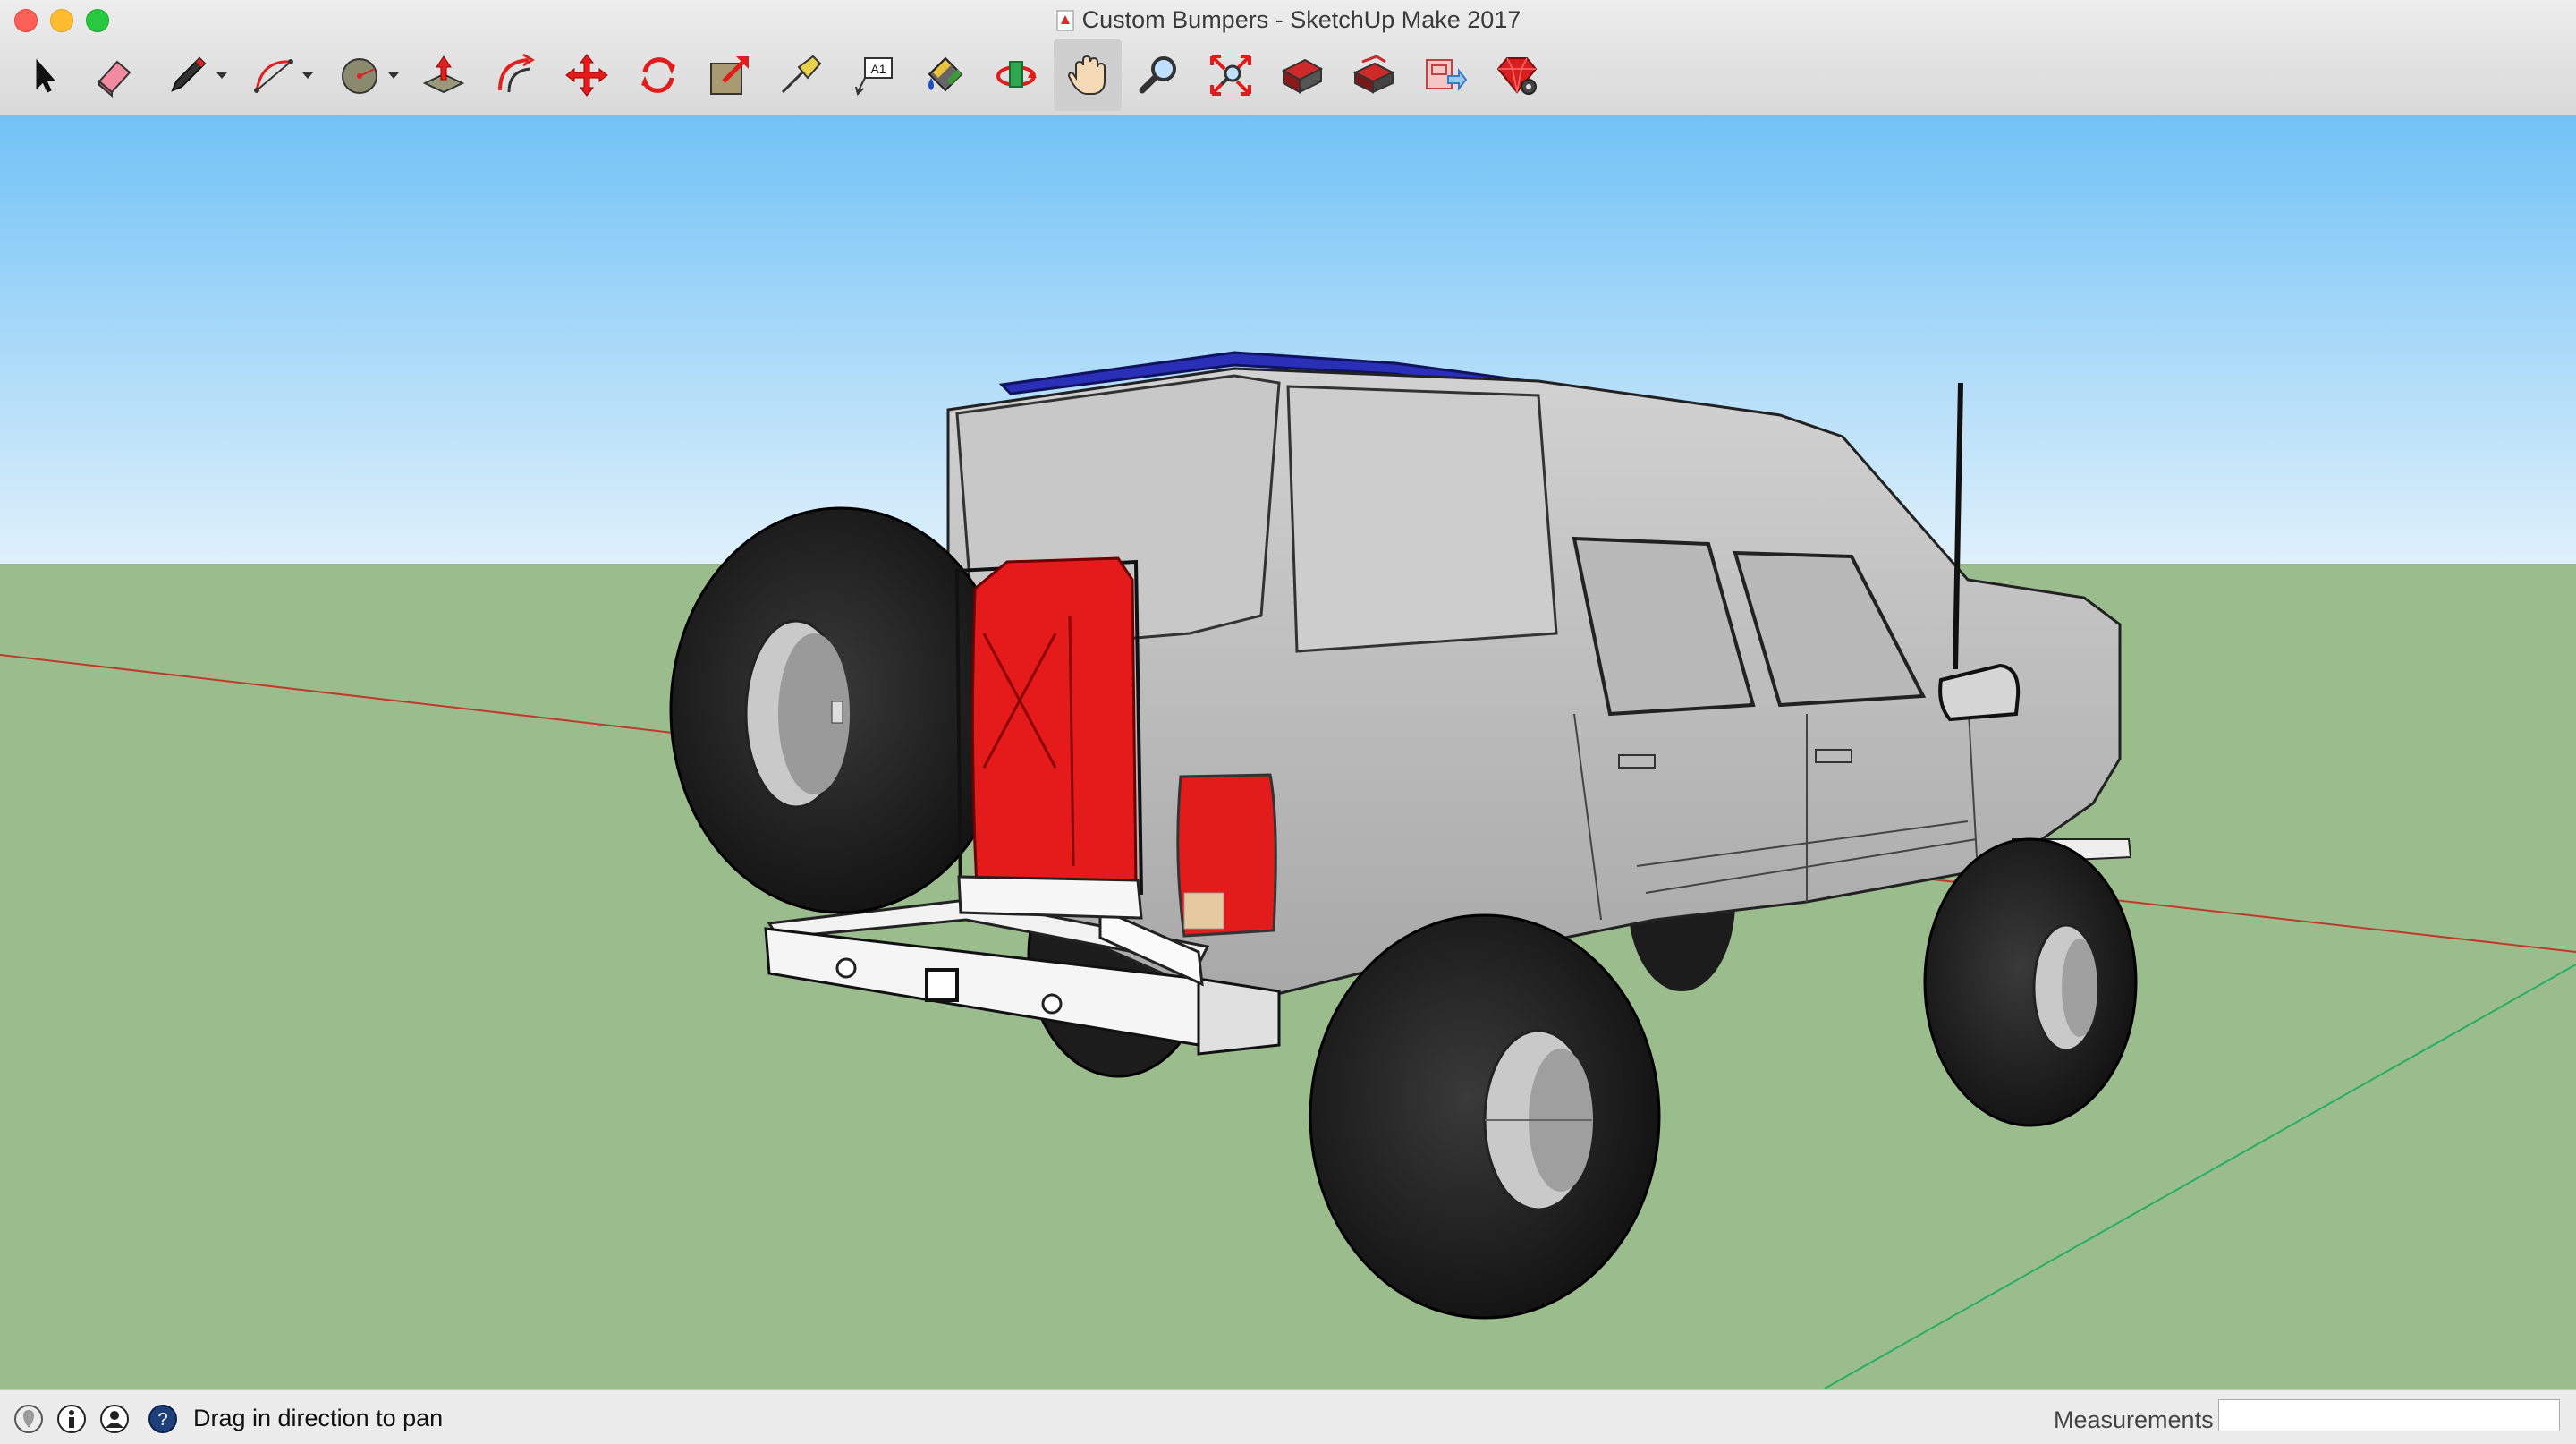 Image resolution: width=2576 pixels, height=1444 pixels. Describe the element at coordinates (393, 75) in the screenshot. I see `shapes-dropdown-arrow` at that location.